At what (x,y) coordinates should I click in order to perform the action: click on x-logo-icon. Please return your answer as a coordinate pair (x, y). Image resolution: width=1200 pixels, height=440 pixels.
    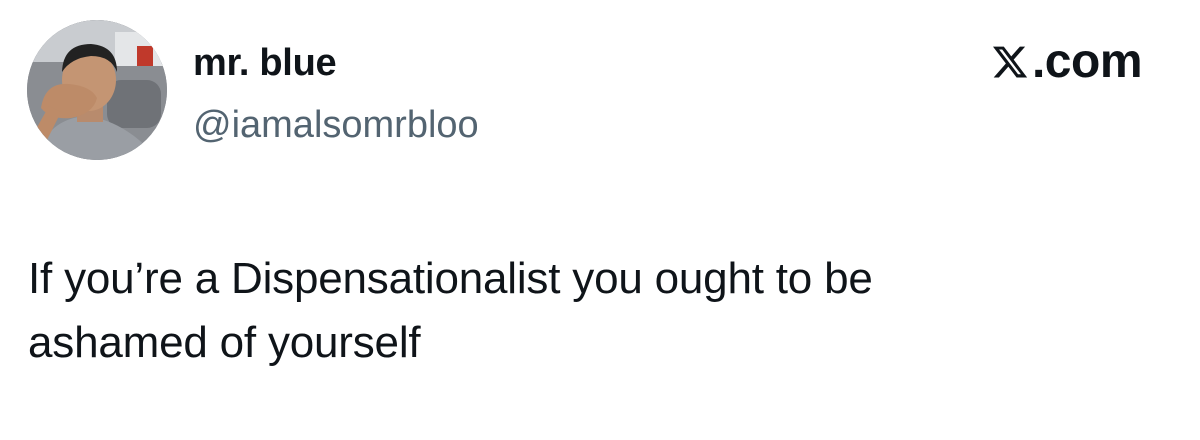
    Looking at the image, I should click on (1010, 62).